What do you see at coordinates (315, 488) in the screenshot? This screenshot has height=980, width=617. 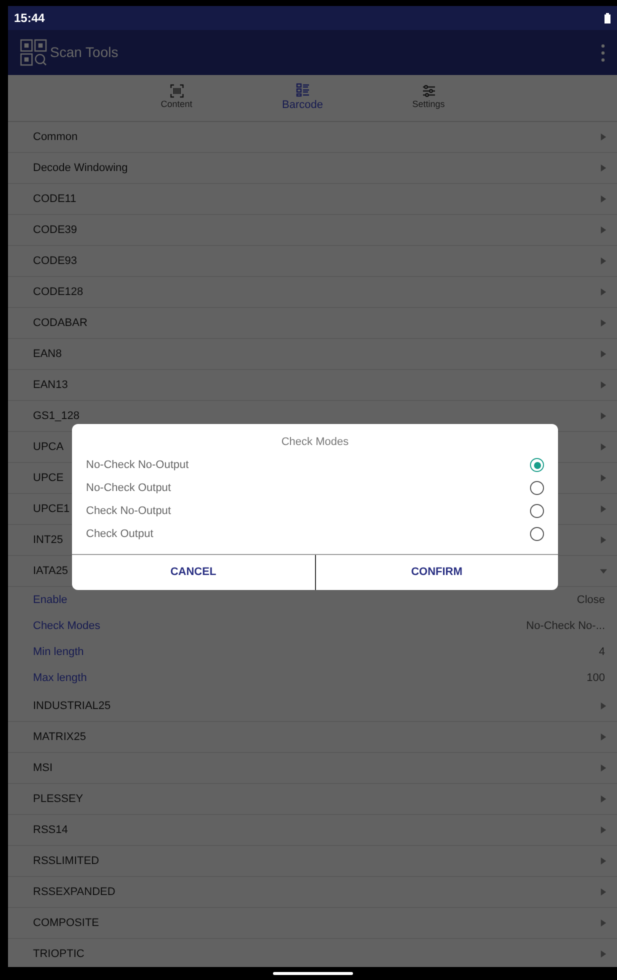 I see `radio-option: No-Check Output` at bounding box center [315, 488].